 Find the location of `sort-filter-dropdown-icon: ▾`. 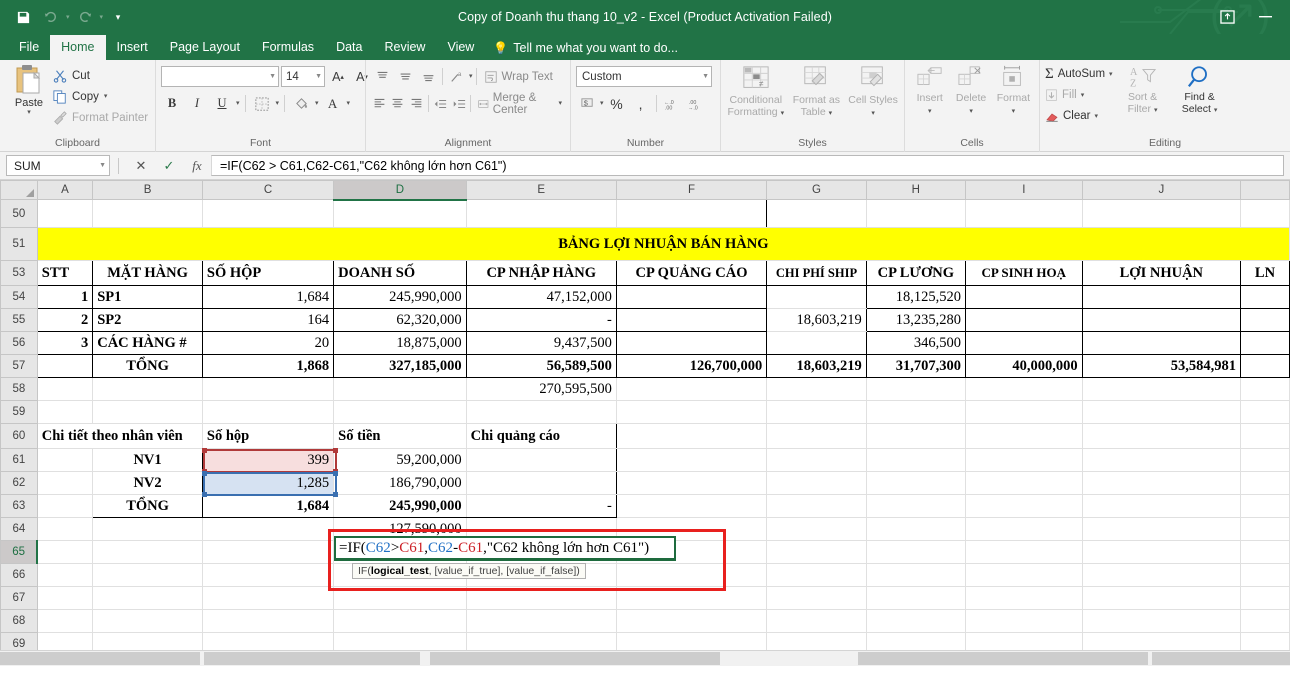

sort-filter-dropdown-icon: ▾ is located at coordinates (1156, 110).